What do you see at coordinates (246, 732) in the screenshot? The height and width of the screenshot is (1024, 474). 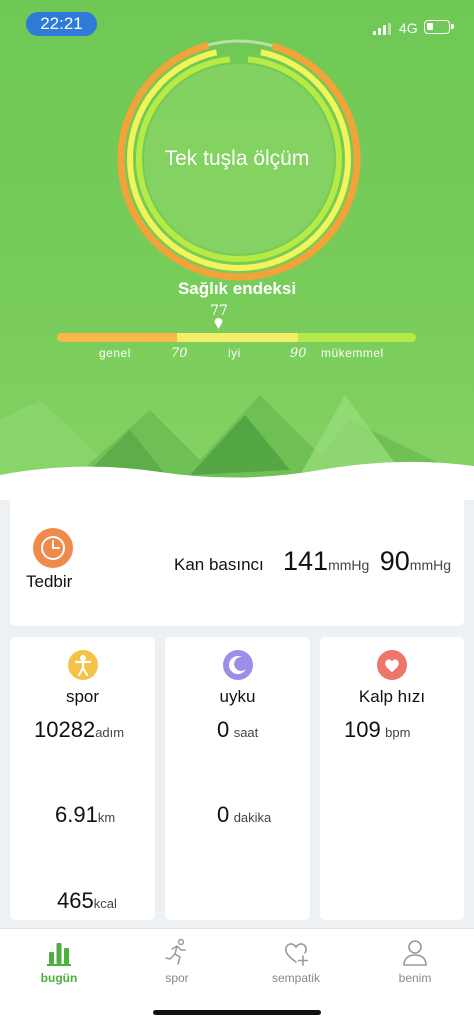 I see `sleep-hours-unit: saat` at bounding box center [246, 732].